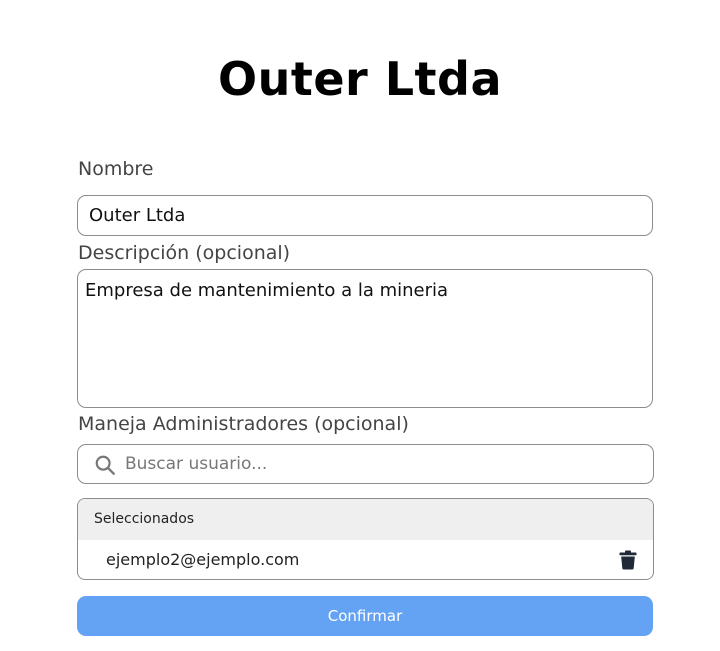 The width and height of the screenshot is (720, 651). What do you see at coordinates (116, 169) in the screenshot?
I see `name-label: Nombre` at bounding box center [116, 169].